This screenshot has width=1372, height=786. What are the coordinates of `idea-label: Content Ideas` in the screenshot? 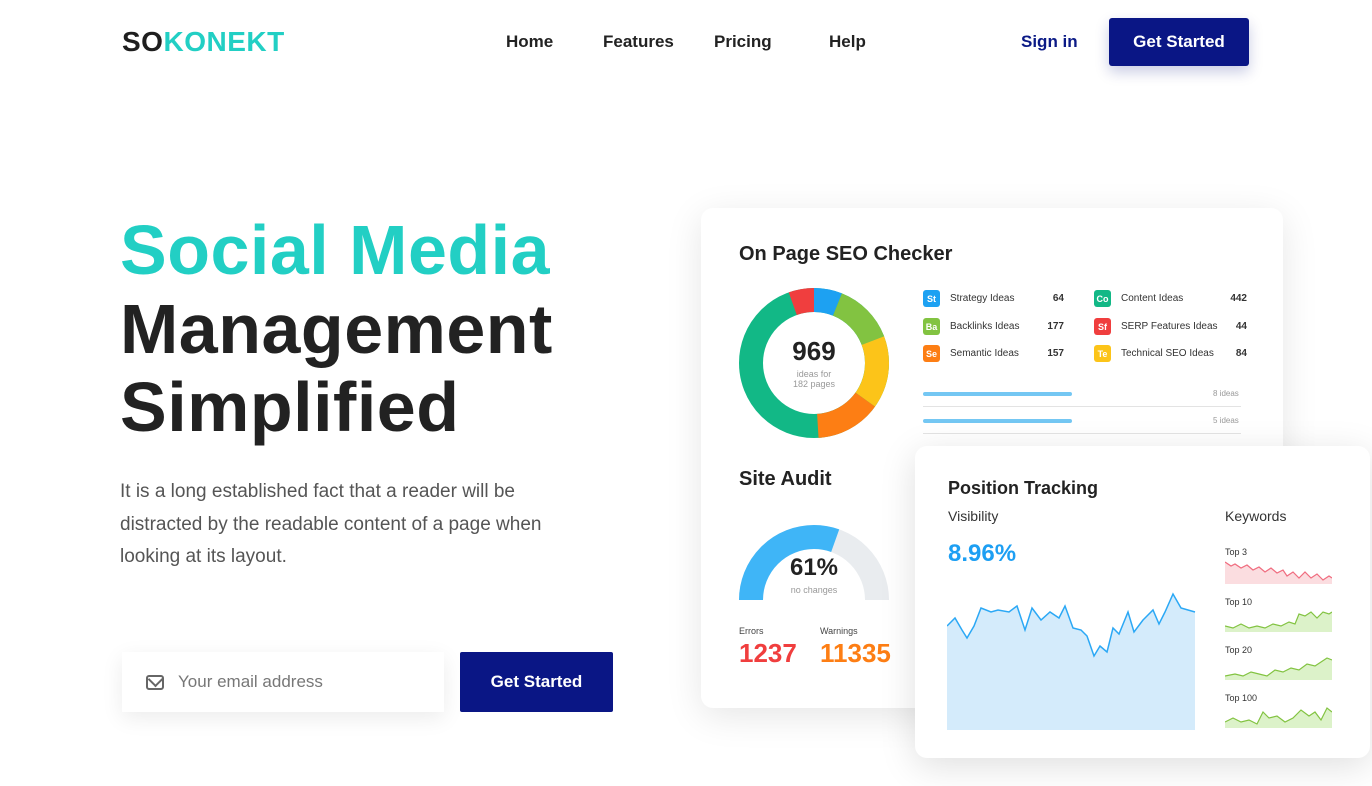 It's located at (1152, 298).